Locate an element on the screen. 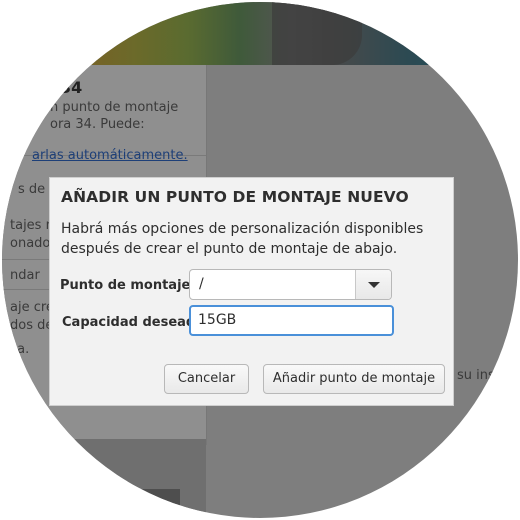 The height and width of the screenshot is (520, 520). mount-point-dropdown-button is located at coordinates (373, 284).